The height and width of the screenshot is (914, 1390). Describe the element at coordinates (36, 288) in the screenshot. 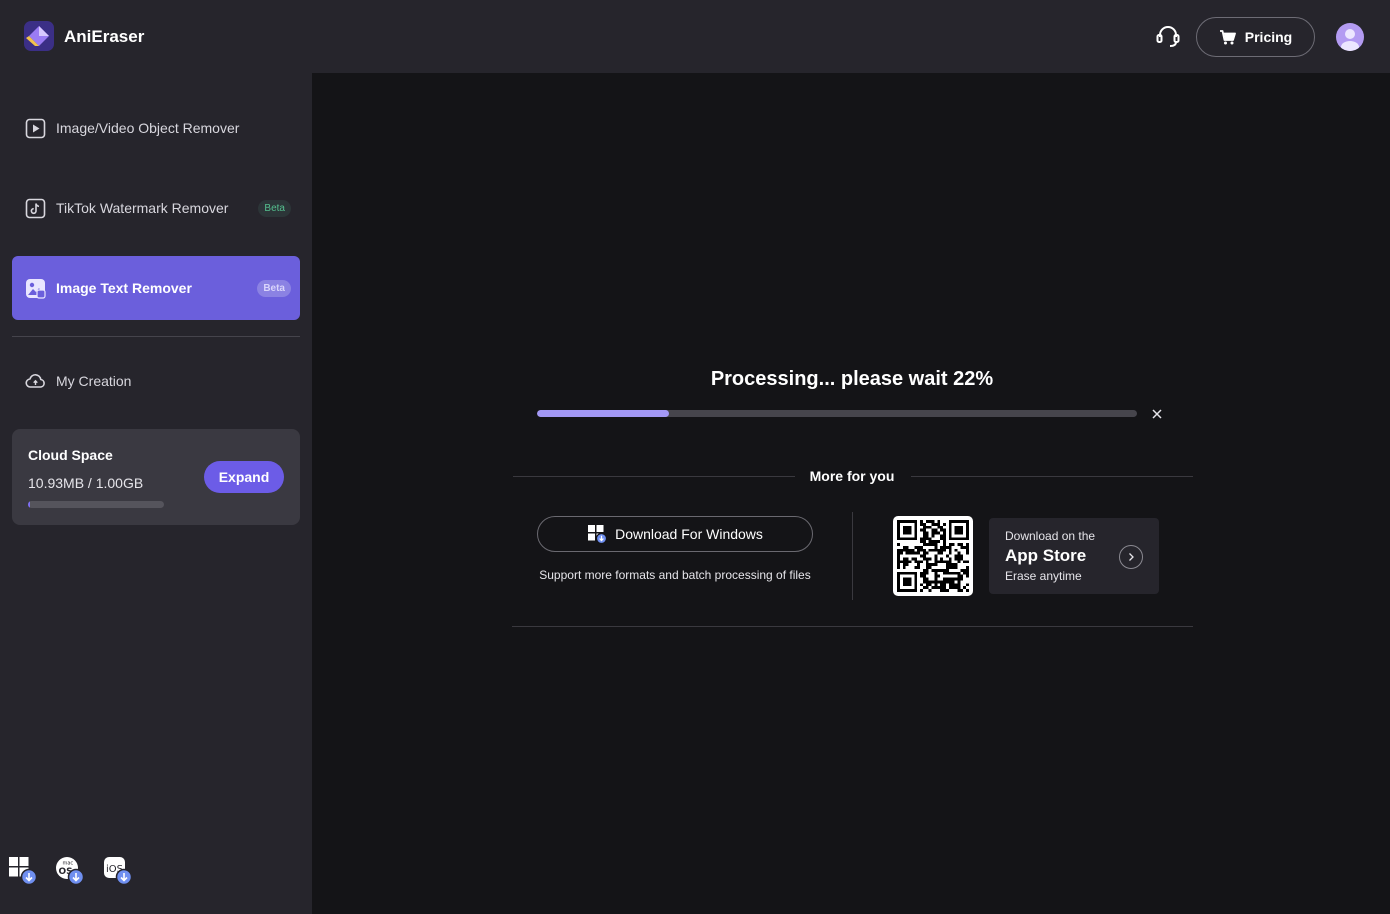

I see `image-text-icon` at that location.